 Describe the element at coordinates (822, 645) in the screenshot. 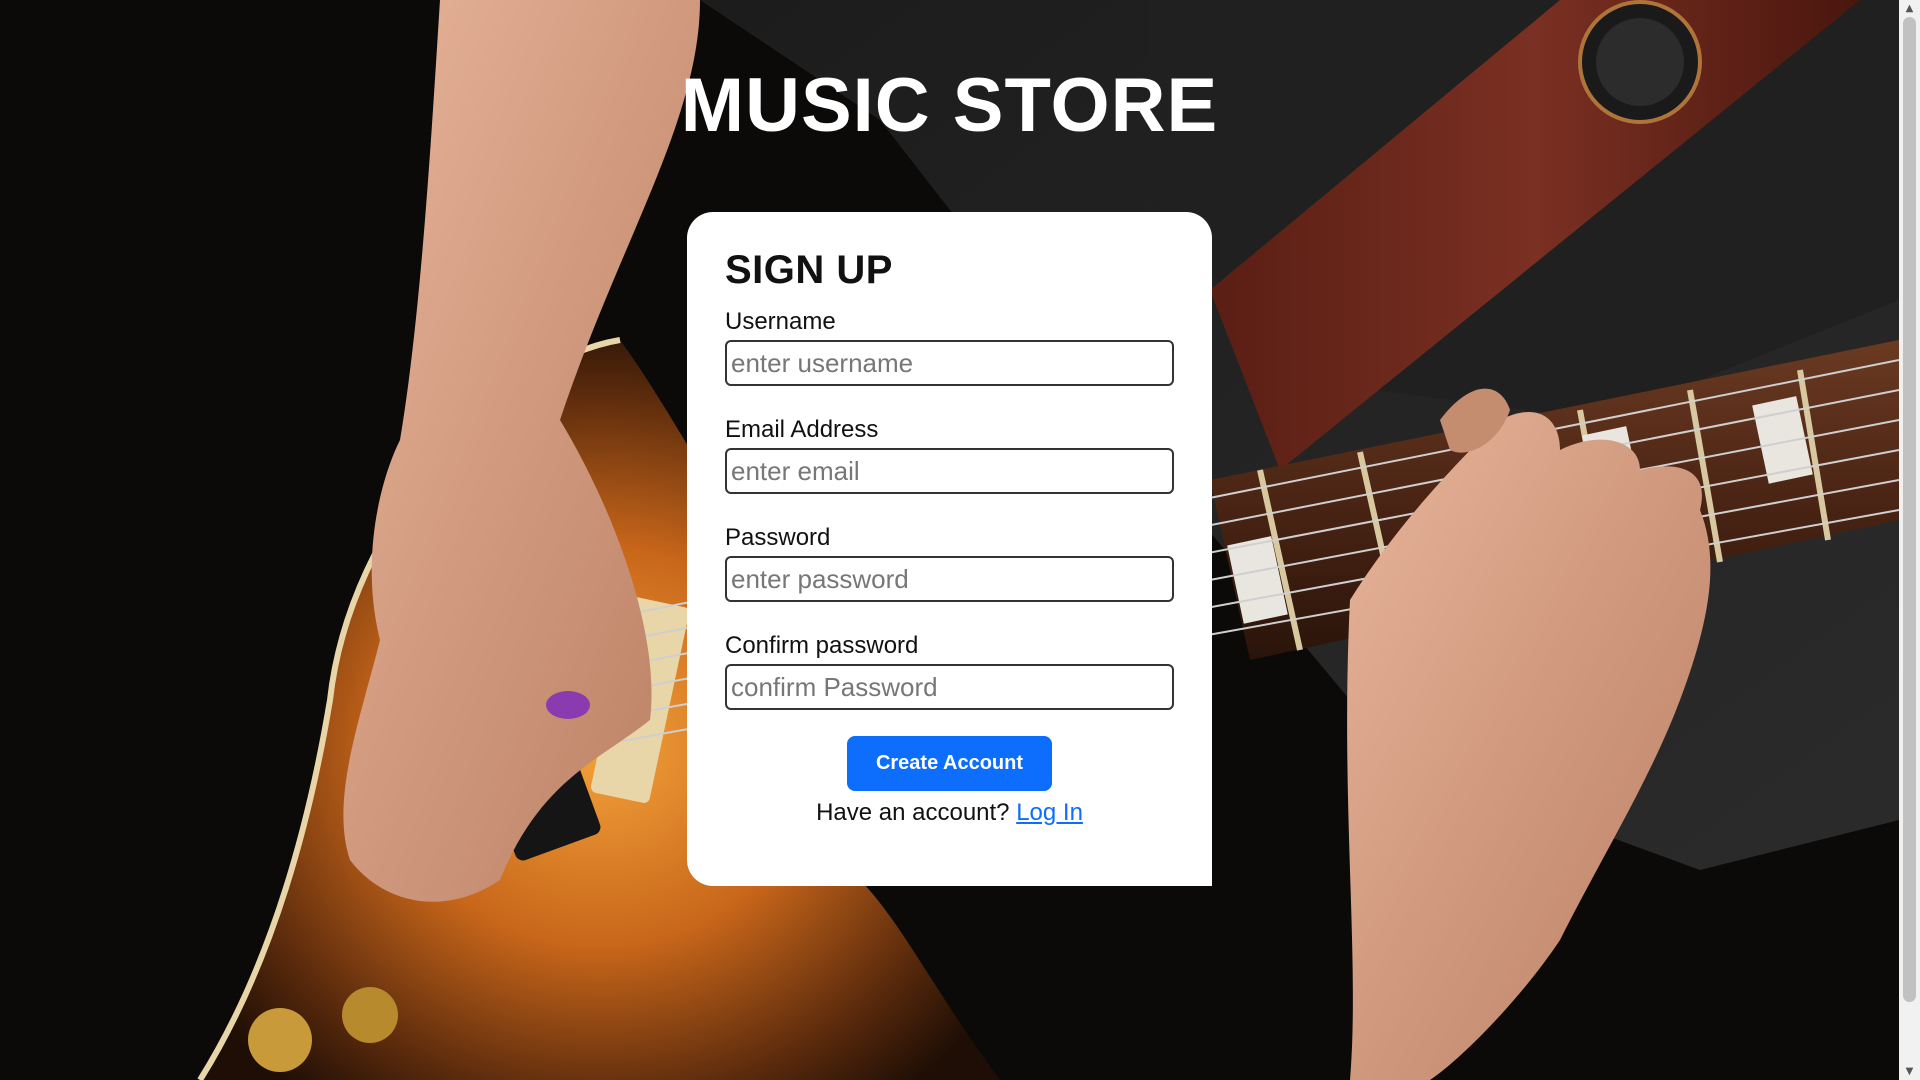

I see `confirm-password-label: Confirm password` at that location.